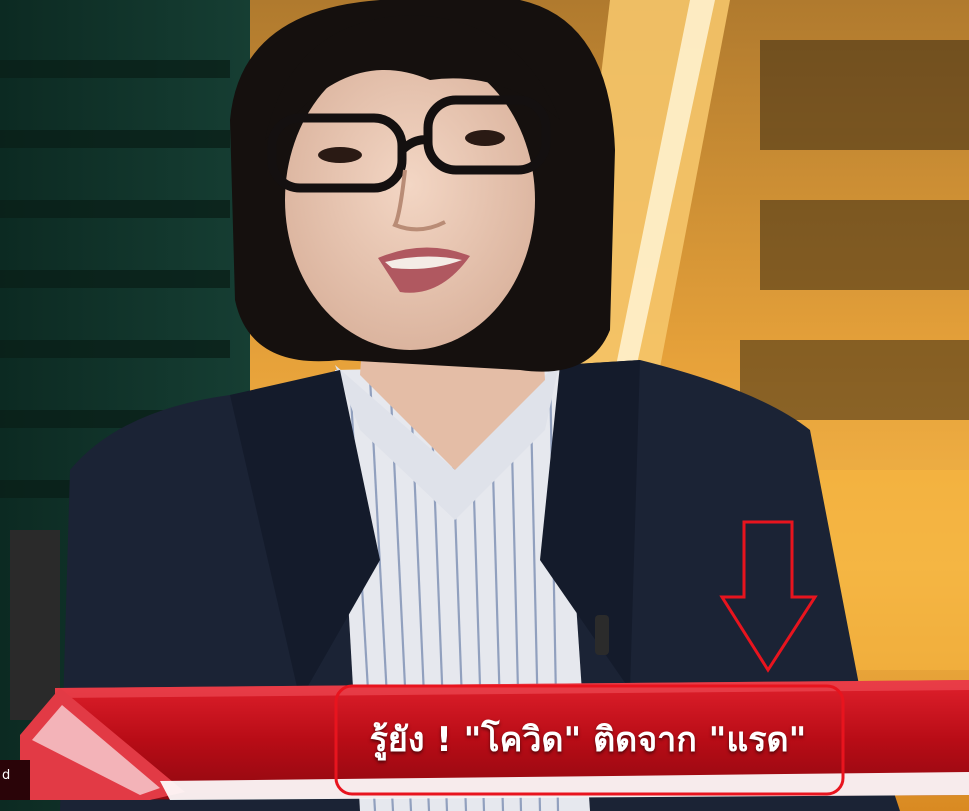 The width and height of the screenshot is (969, 811). What do you see at coordinates (588, 740) in the screenshot?
I see `news-headline: รู้ยัง ! "โควิด" ติดจาก "แรด"` at bounding box center [588, 740].